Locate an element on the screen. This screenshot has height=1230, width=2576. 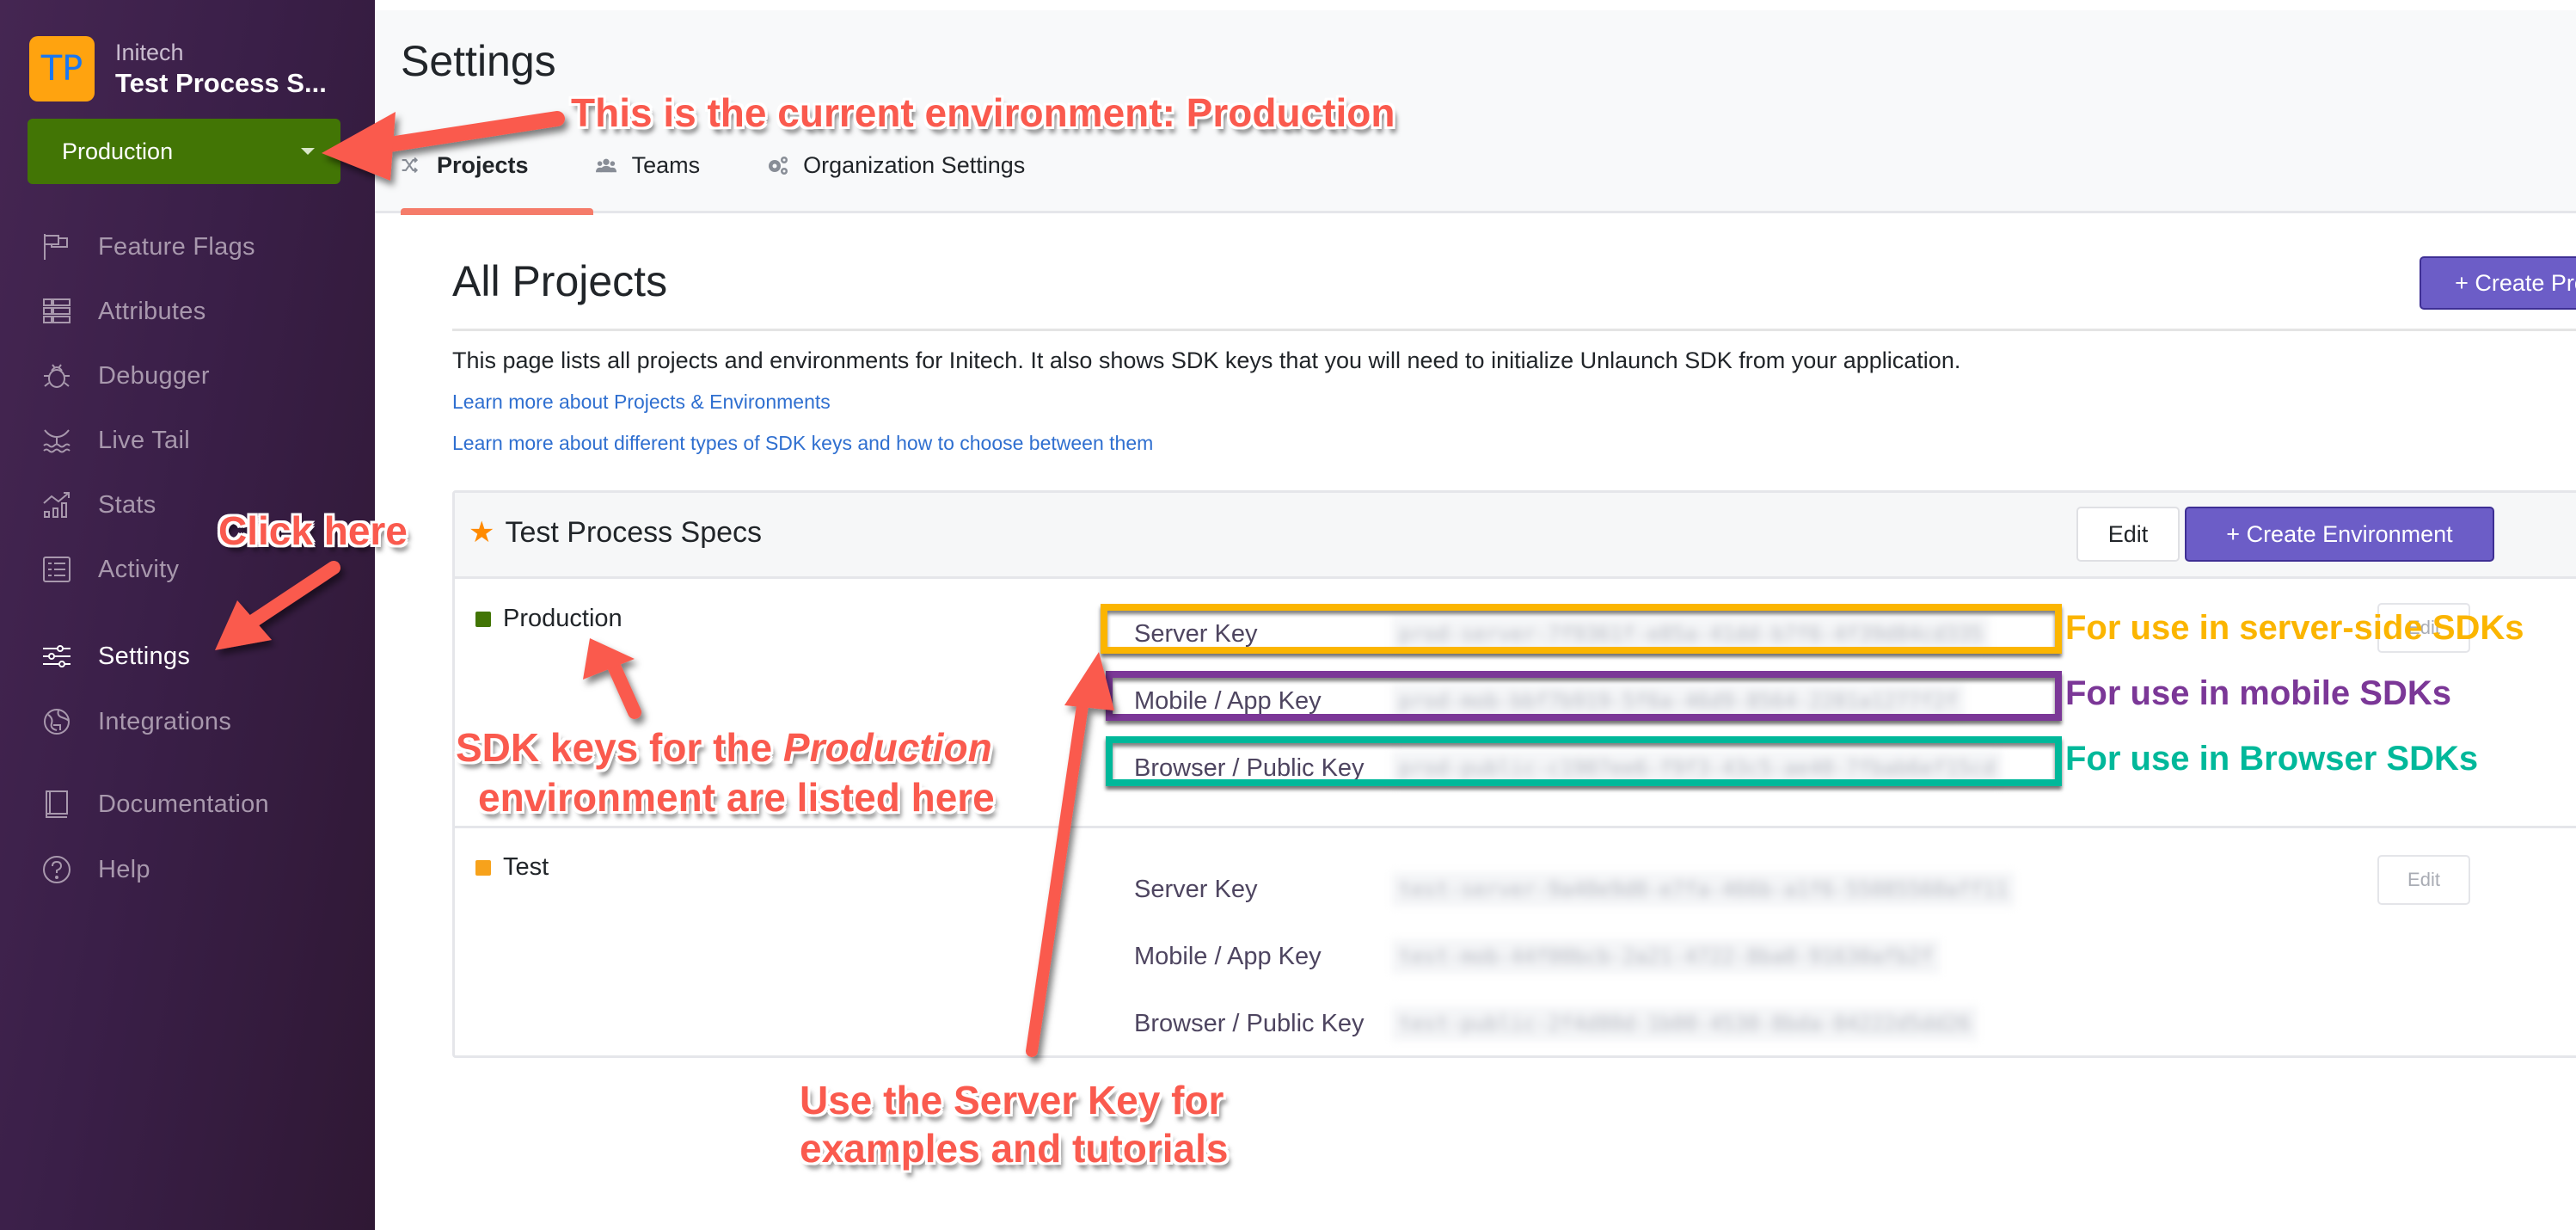
key-label: Browser / Public Key is located at coordinates (1249, 1023).